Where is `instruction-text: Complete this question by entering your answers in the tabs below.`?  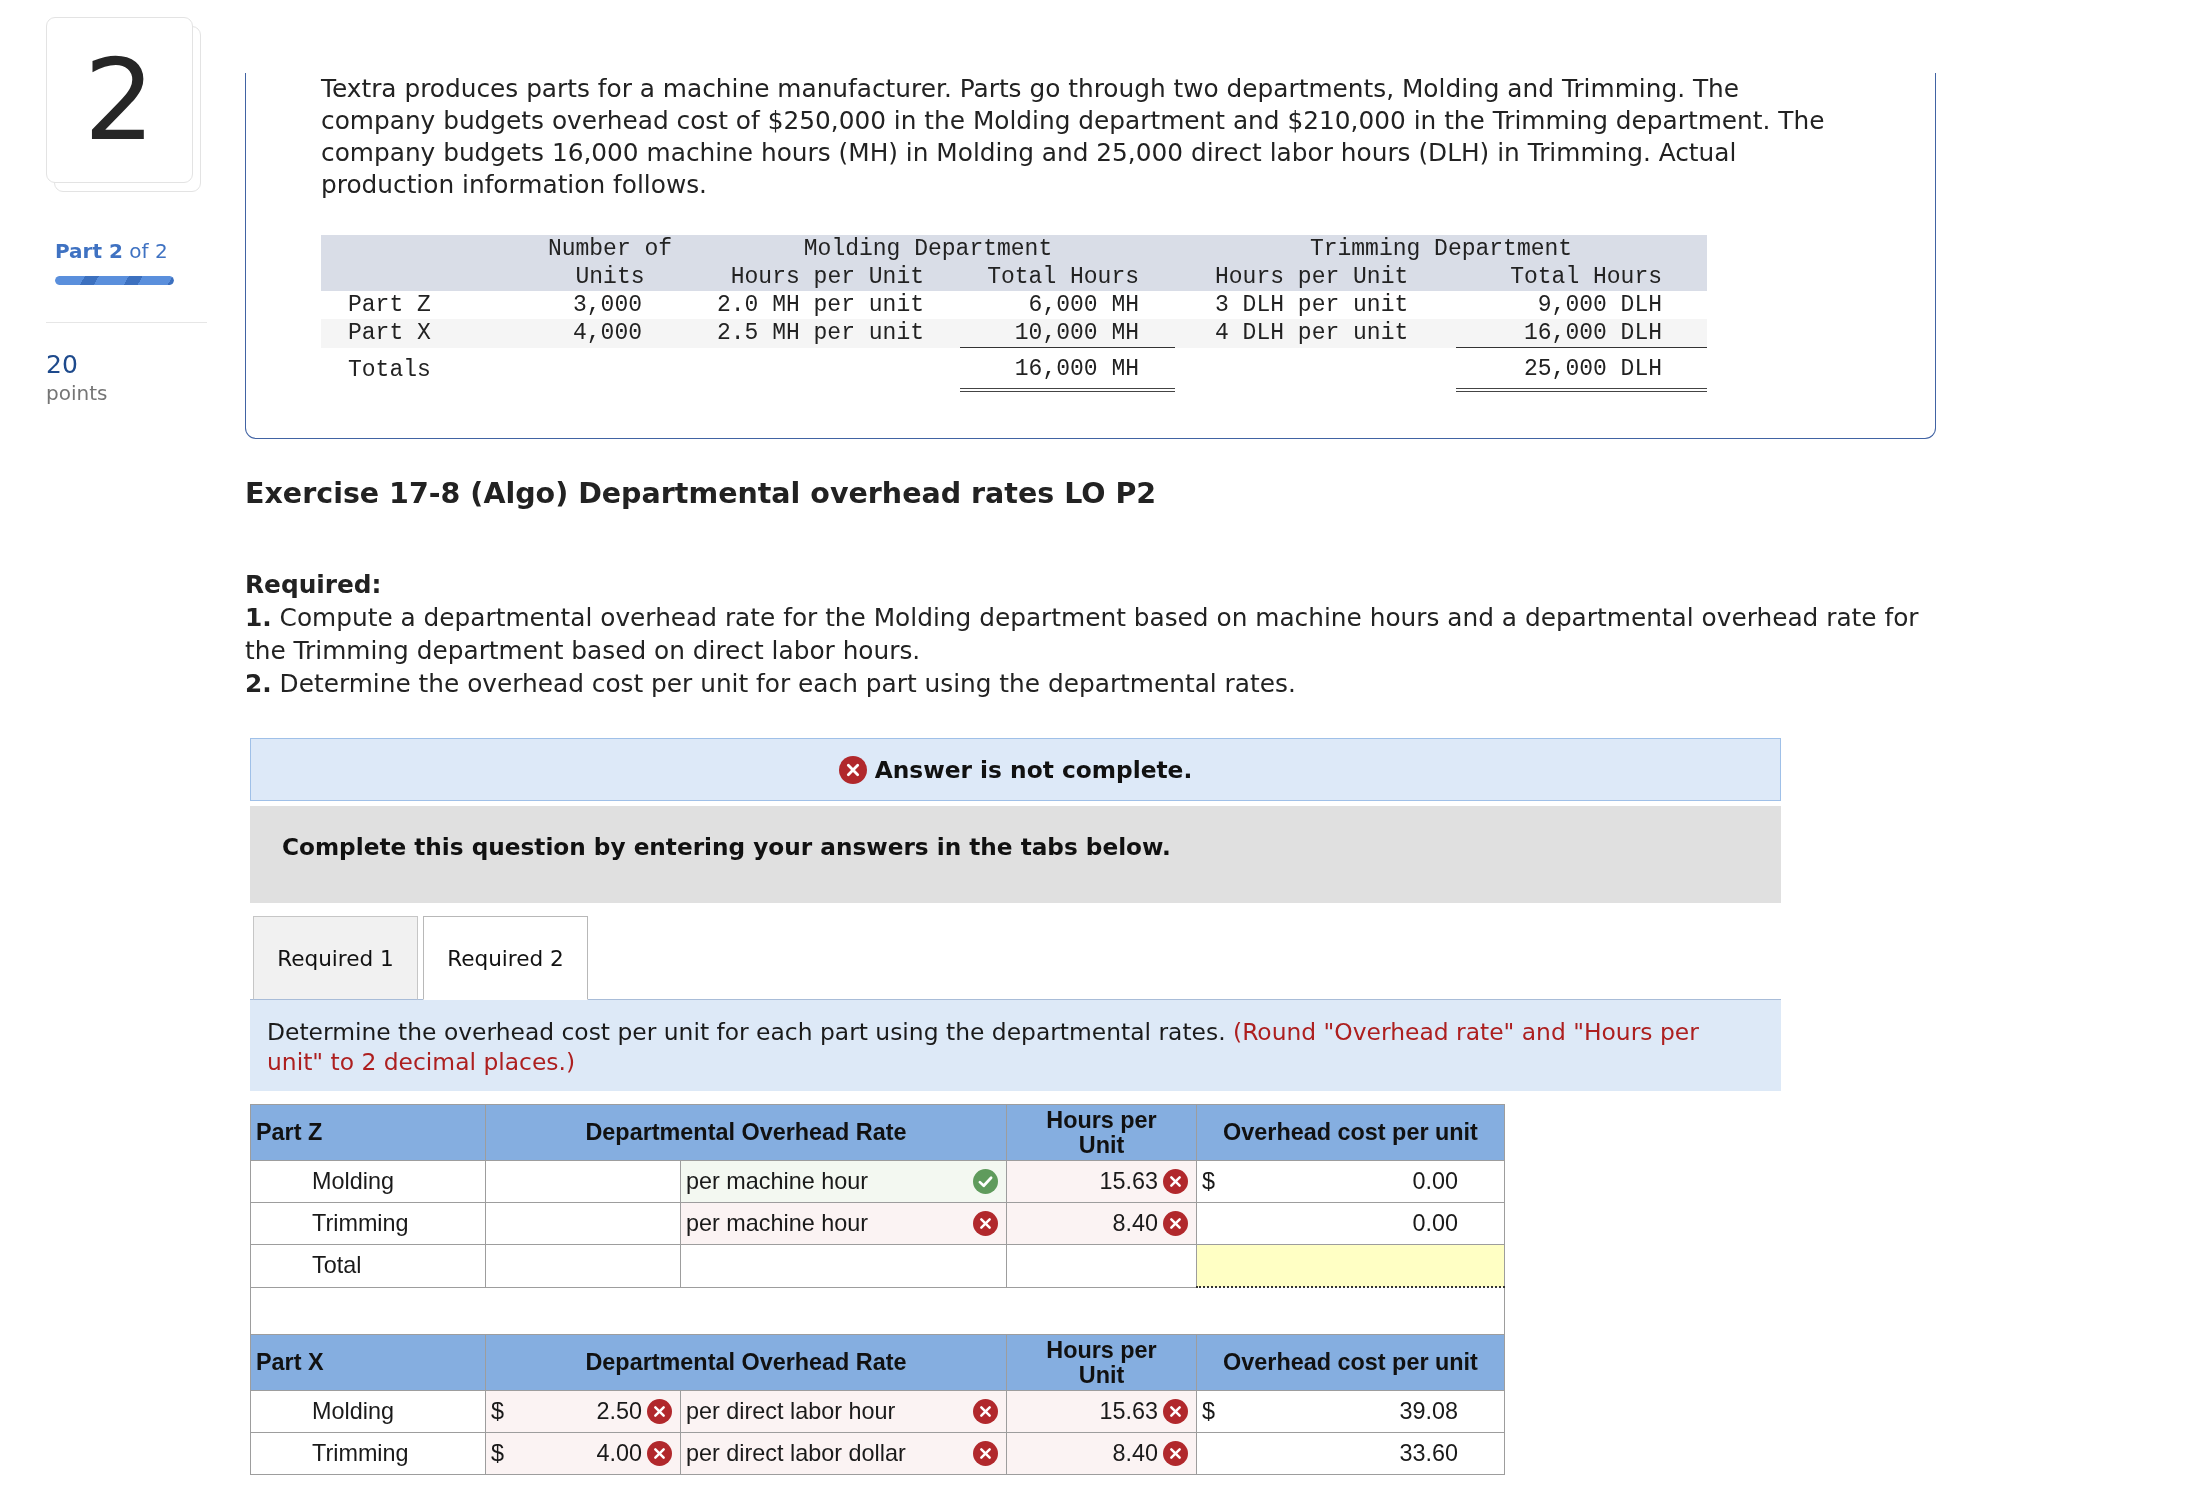 instruction-text: Complete this question by entering your answers in the tabs below. is located at coordinates (726, 846).